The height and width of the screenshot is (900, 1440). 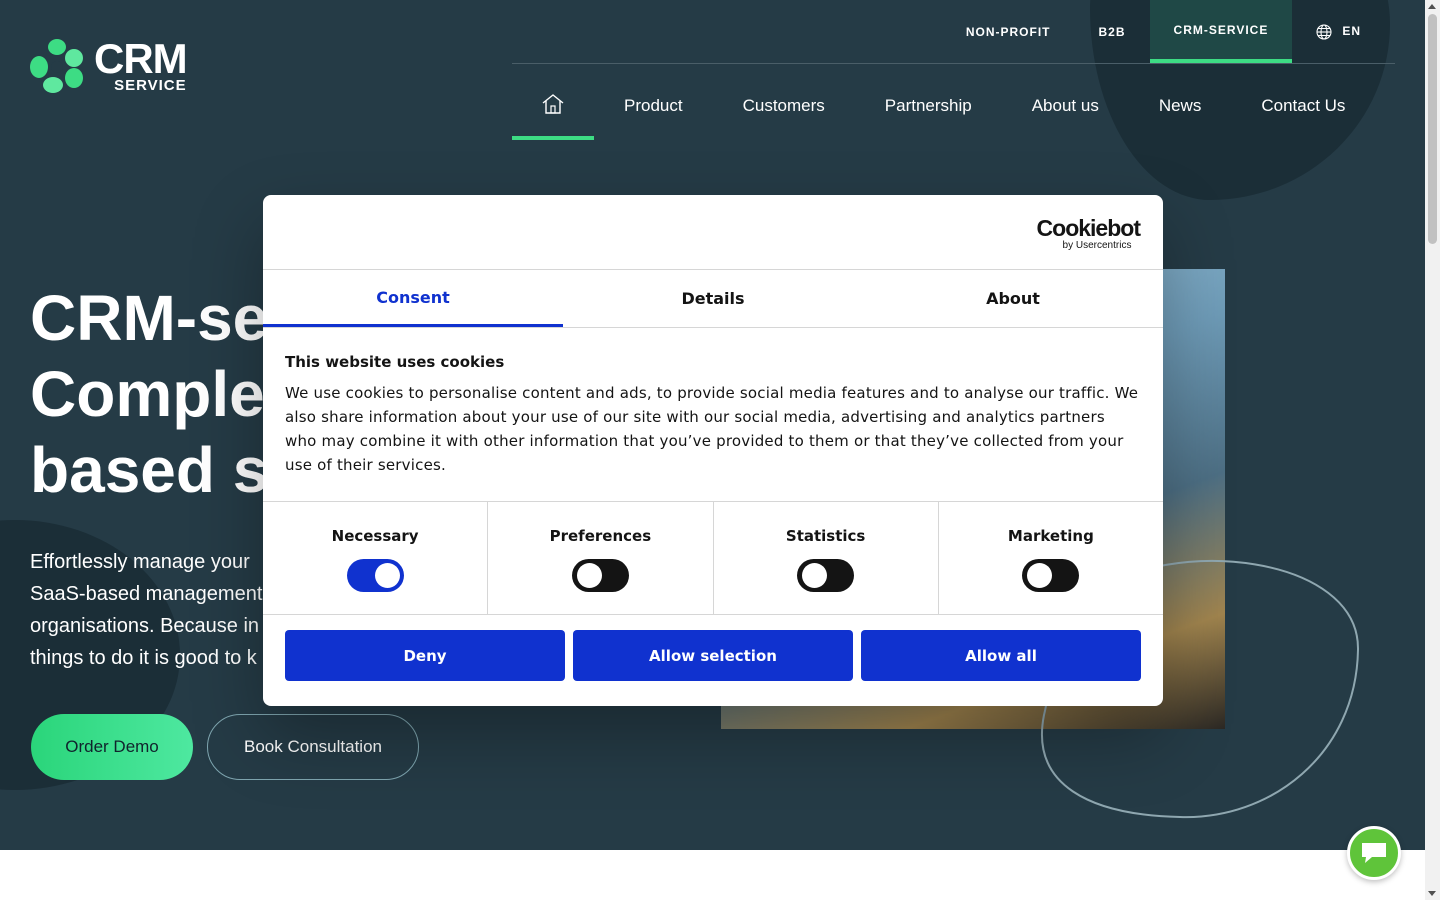 What do you see at coordinates (1324, 32) in the screenshot?
I see `globe-icon` at bounding box center [1324, 32].